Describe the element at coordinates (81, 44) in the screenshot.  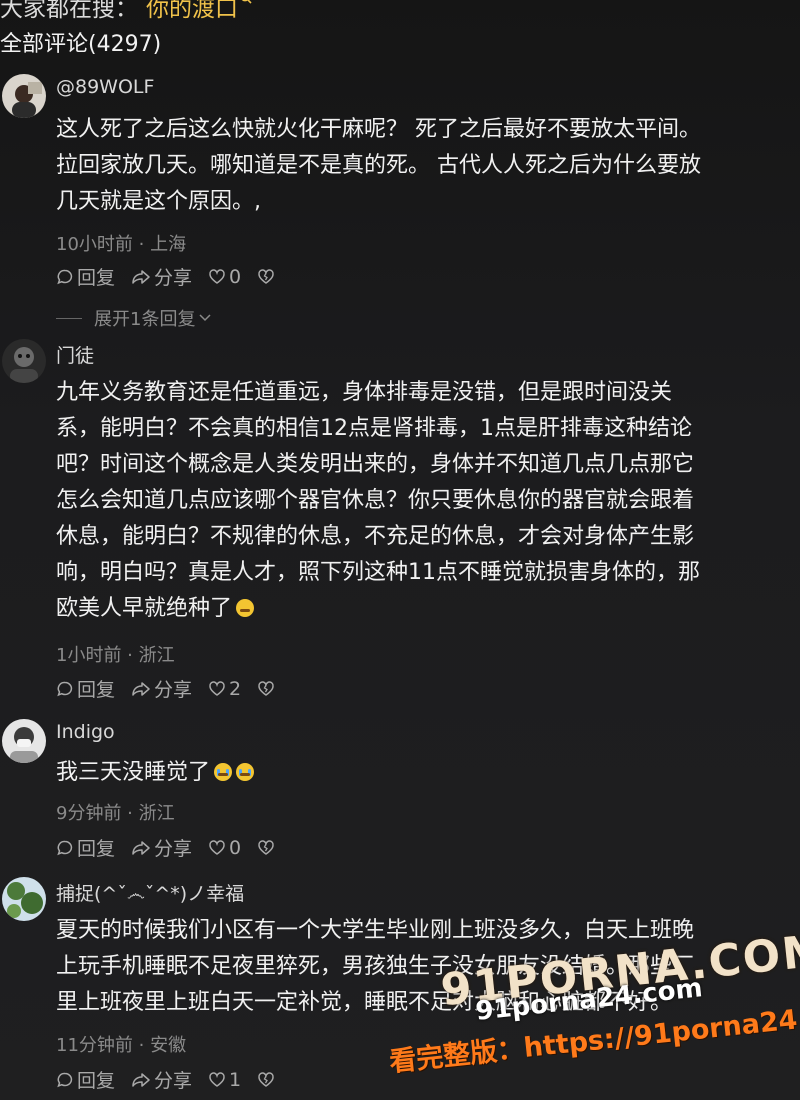
I see `comments-count-header: 全部评论(4297)` at that location.